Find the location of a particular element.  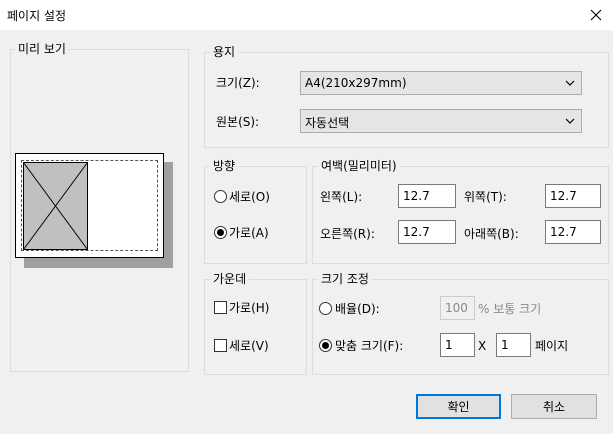

cancel-button-label: 취소 is located at coordinates (554, 407).